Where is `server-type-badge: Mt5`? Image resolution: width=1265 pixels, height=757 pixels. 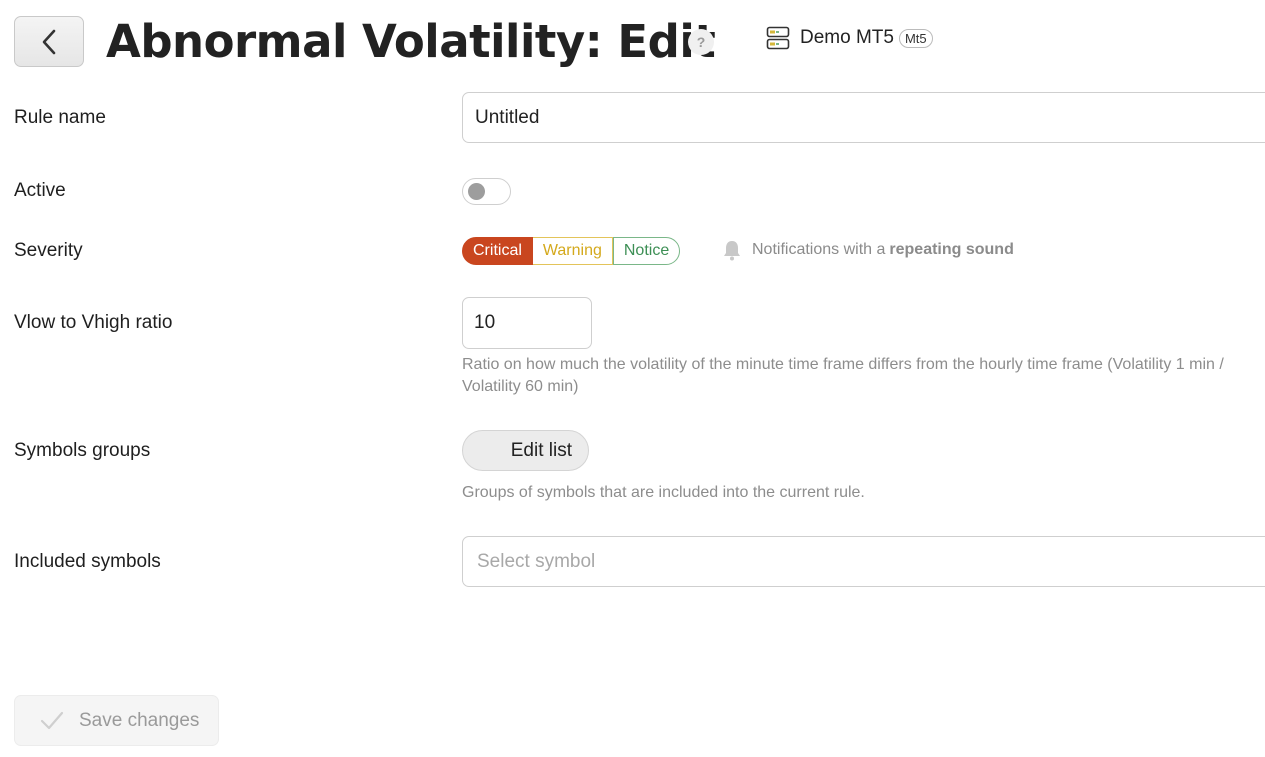
server-type-badge: Mt5 is located at coordinates (915, 38).